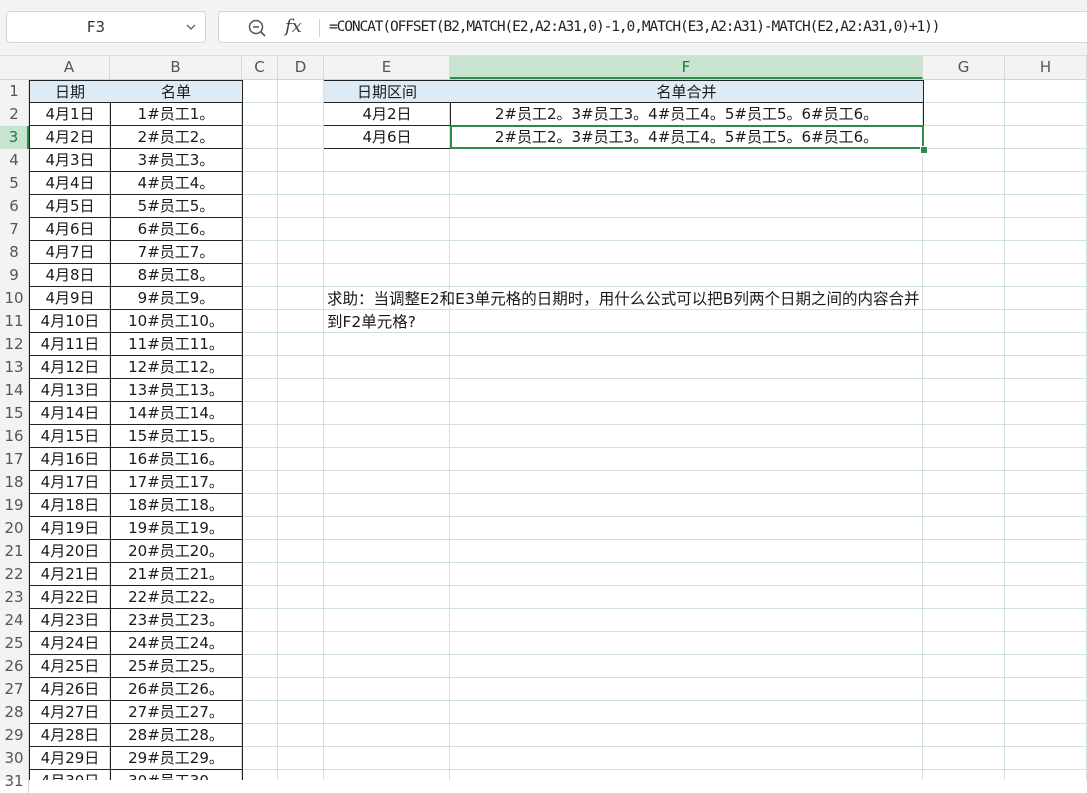  I want to click on row-header-29: 29, so click(14, 735).